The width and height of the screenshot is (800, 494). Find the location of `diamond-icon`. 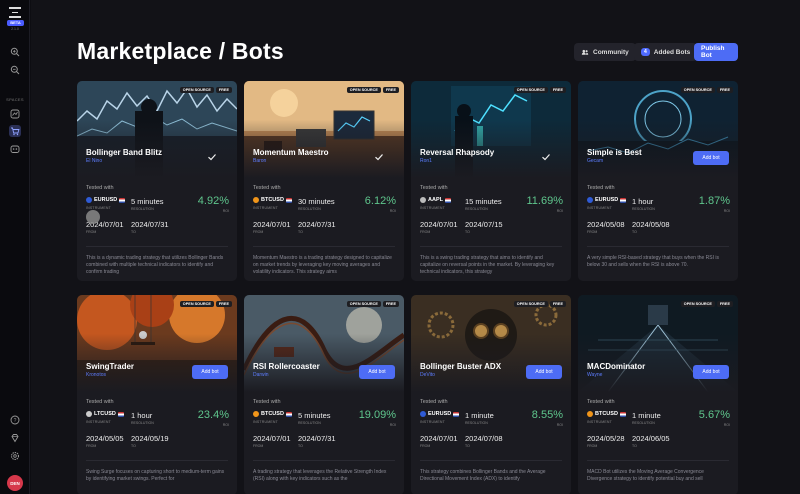

diamond-icon is located at coordinates (15, 438).